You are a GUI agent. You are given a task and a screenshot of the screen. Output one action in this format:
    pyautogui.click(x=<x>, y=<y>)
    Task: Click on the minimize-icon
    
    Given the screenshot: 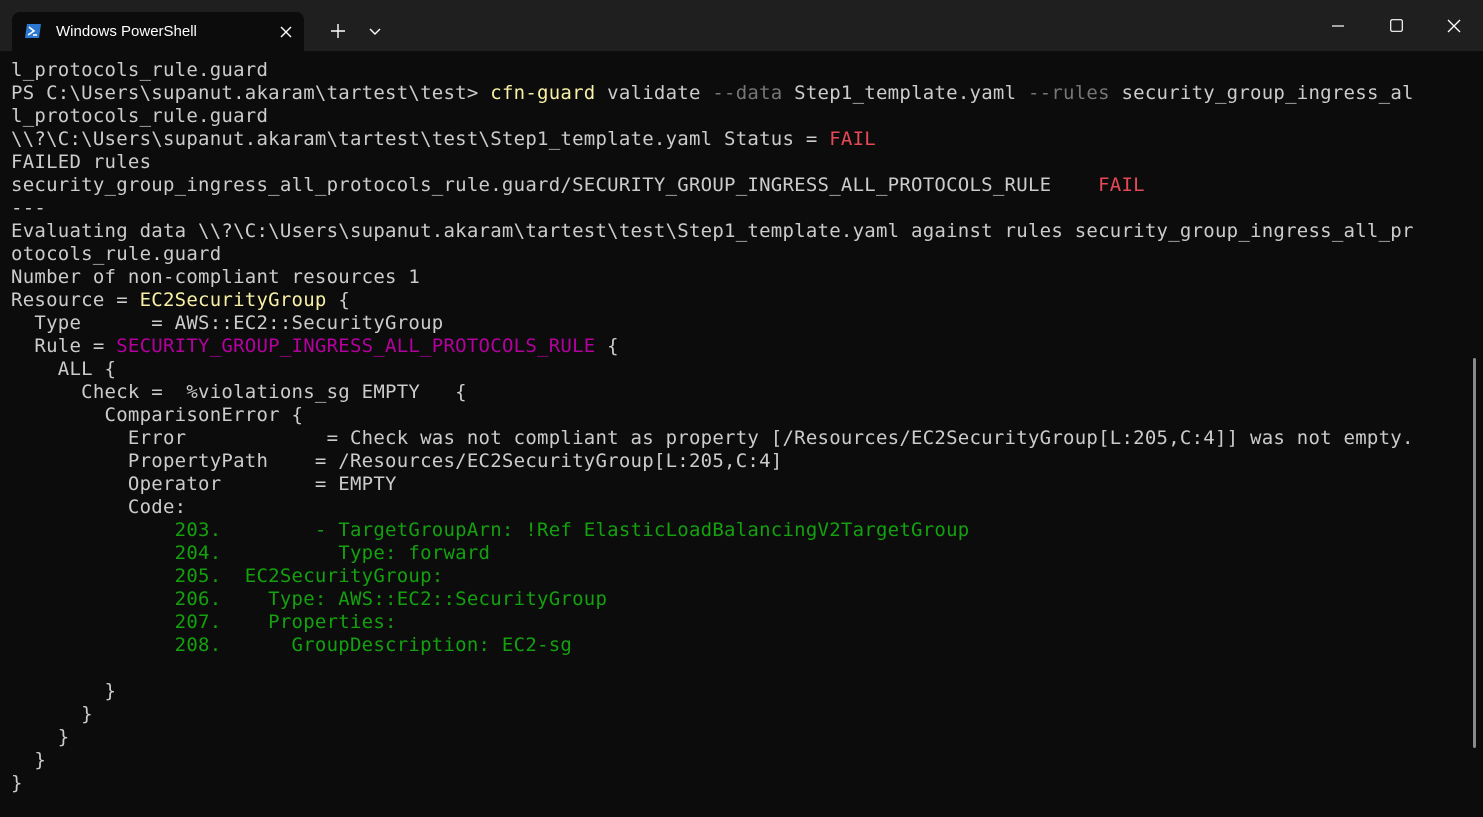 What is the action you would take?
    pyautogui.click(x=1338, y=25)
    